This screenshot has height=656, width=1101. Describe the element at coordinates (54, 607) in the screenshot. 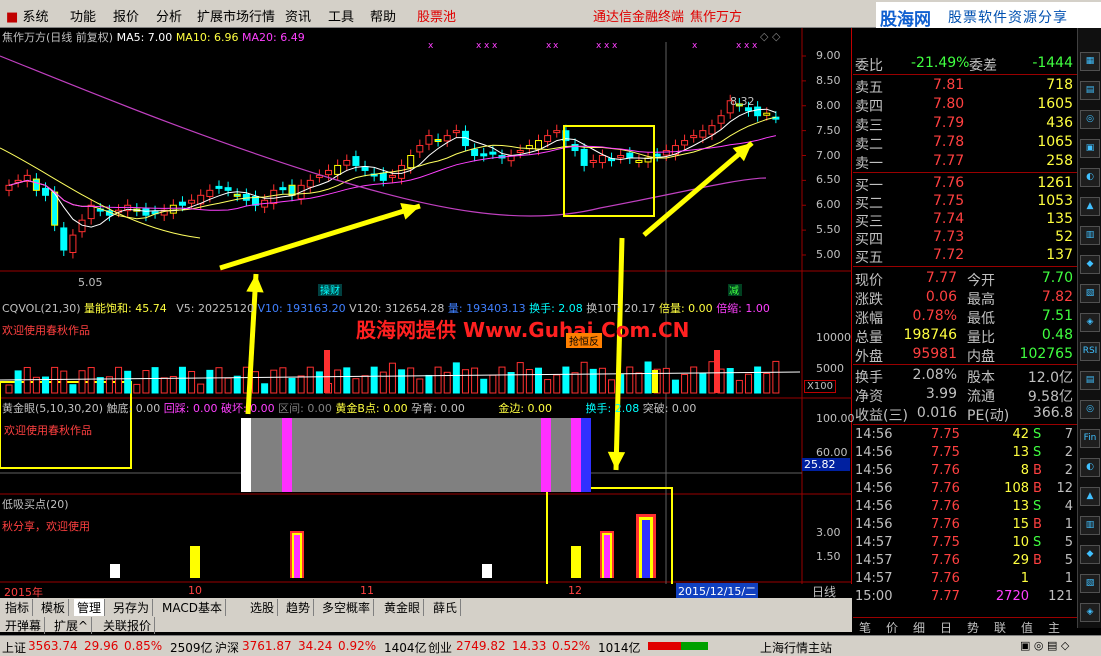

I see `indicator-tab: 模板` at that location.